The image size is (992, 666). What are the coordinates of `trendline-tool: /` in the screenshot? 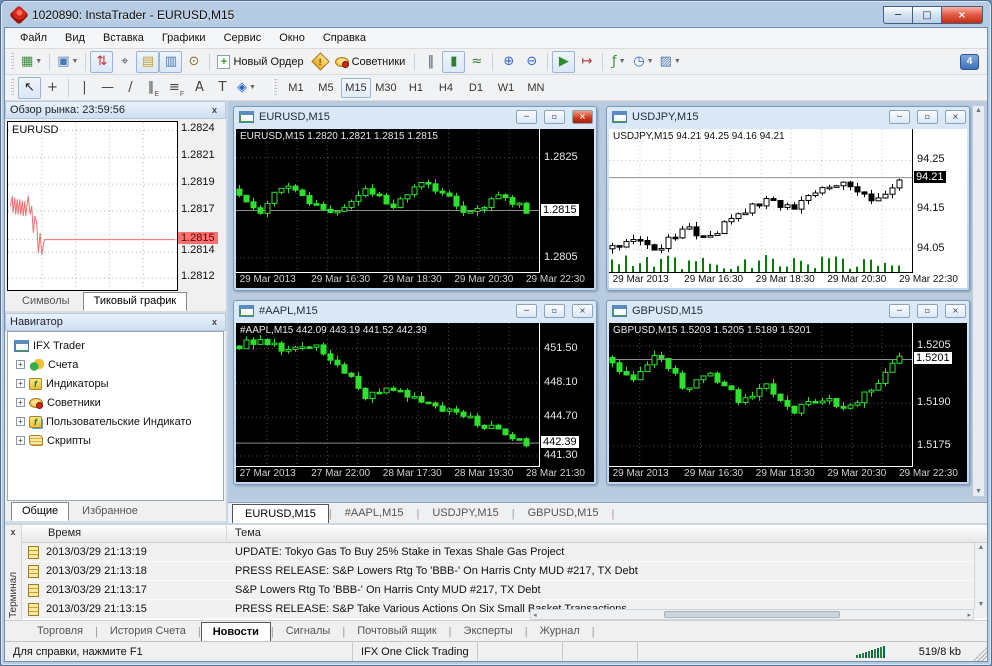 It's located at (130, 88).